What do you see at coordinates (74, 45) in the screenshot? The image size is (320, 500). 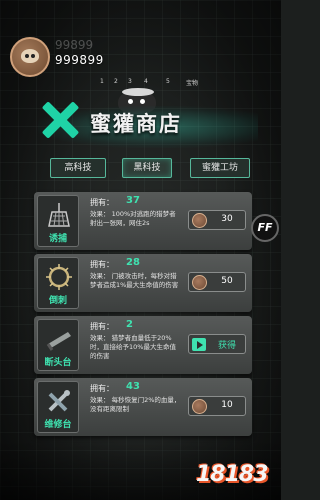 I see `money-ghost: 99899` at bounding box center [74, 45].